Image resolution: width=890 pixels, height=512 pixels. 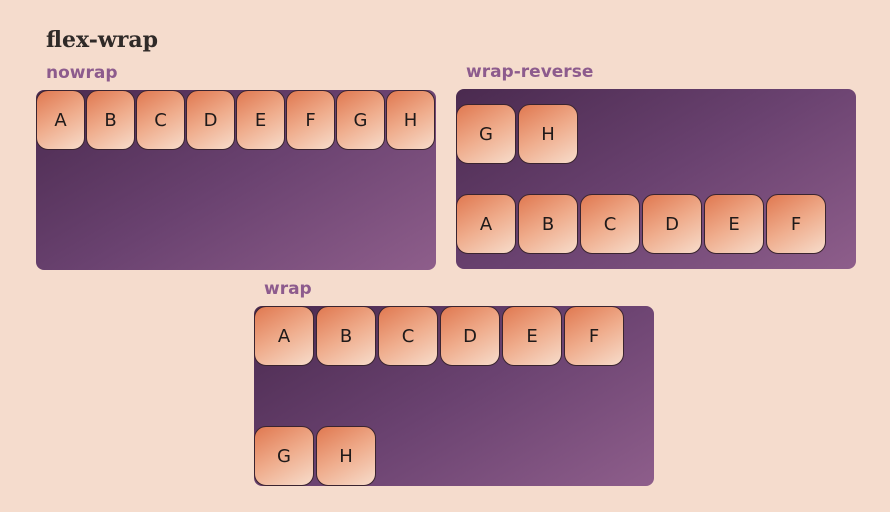 I want to click on page-title: flex-wrap, so click(x=102, y=40).